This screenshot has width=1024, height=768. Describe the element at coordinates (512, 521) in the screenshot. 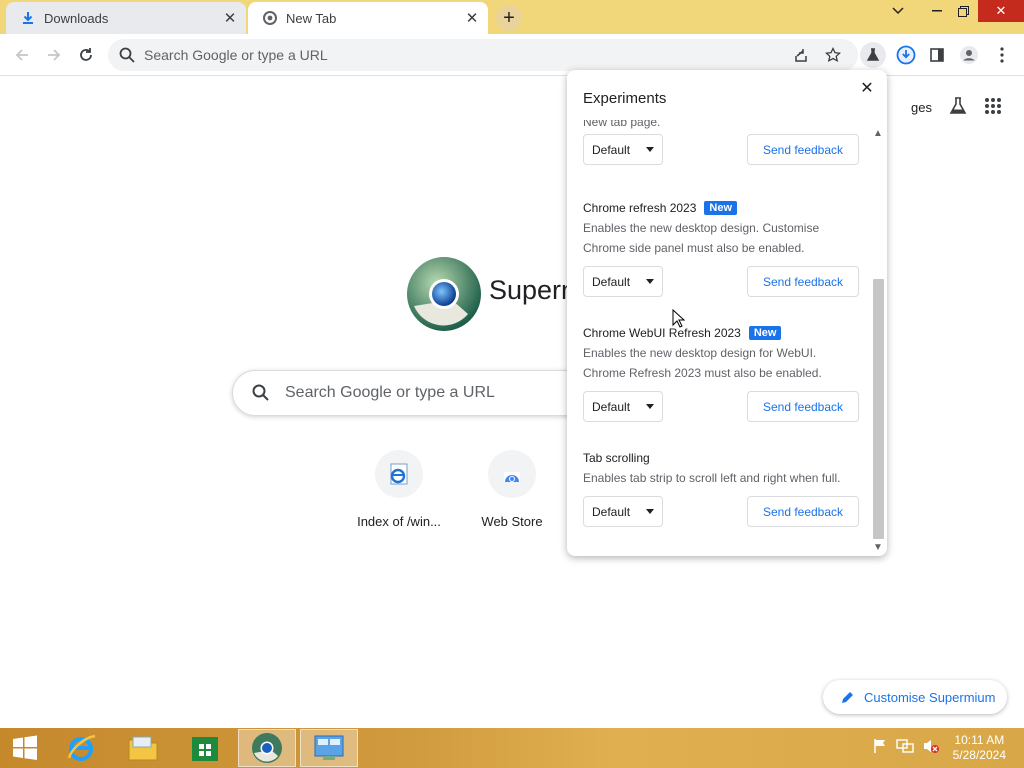

I see `shortcut-label: Web Store` at that location.